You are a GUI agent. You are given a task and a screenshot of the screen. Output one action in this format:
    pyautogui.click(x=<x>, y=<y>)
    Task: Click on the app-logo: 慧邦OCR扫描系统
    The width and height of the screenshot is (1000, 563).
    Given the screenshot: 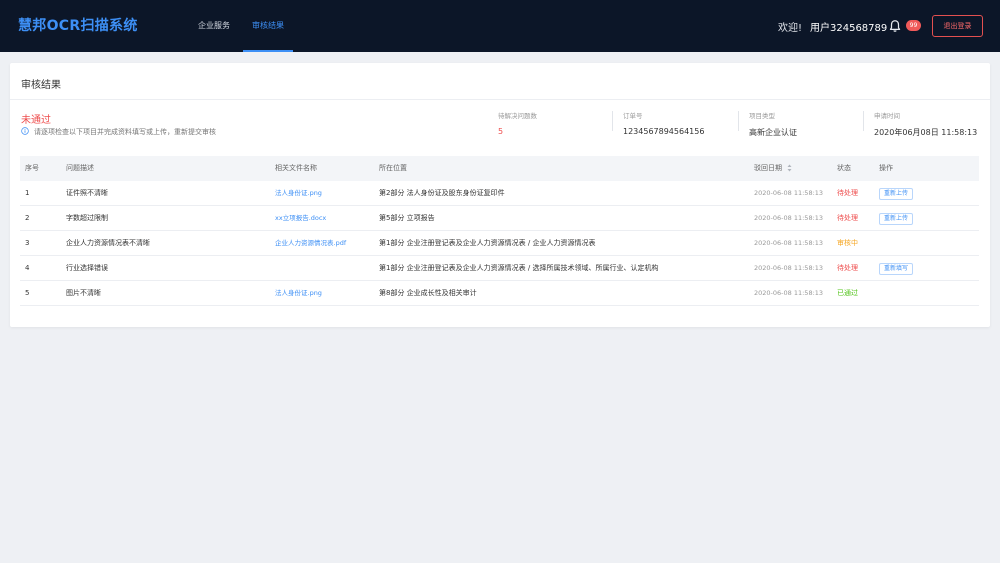 What is the action you would take?
    pyautogui.click(x=78, y=25)
    